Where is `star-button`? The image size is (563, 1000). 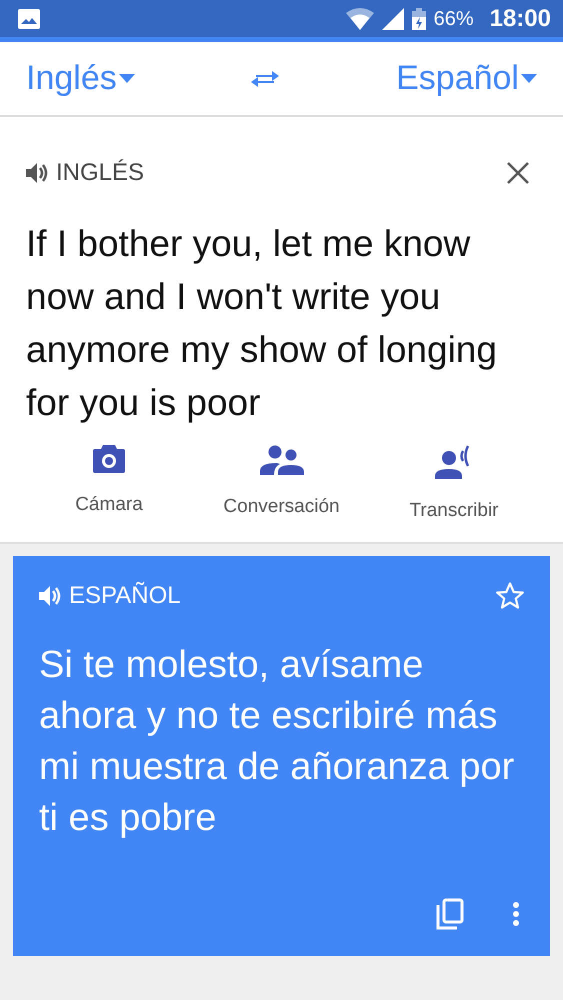
star-button is located at coordinates (510, 595).